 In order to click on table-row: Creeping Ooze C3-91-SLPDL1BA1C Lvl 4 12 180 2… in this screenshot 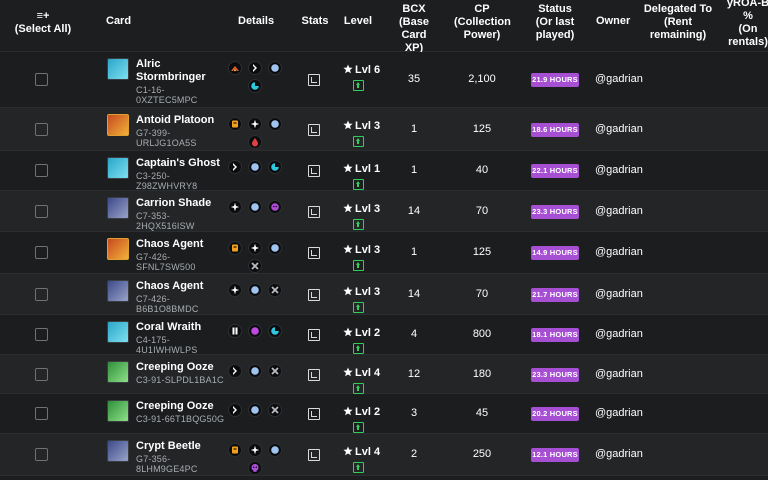, I will do `click(384, 374)`.